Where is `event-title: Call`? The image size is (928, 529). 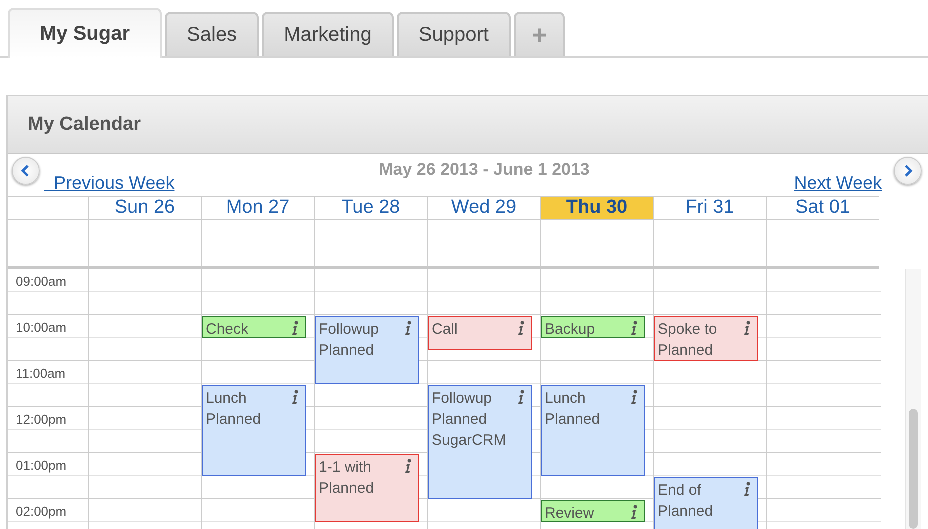 event-title: Call is located at coordinates (445, 330).